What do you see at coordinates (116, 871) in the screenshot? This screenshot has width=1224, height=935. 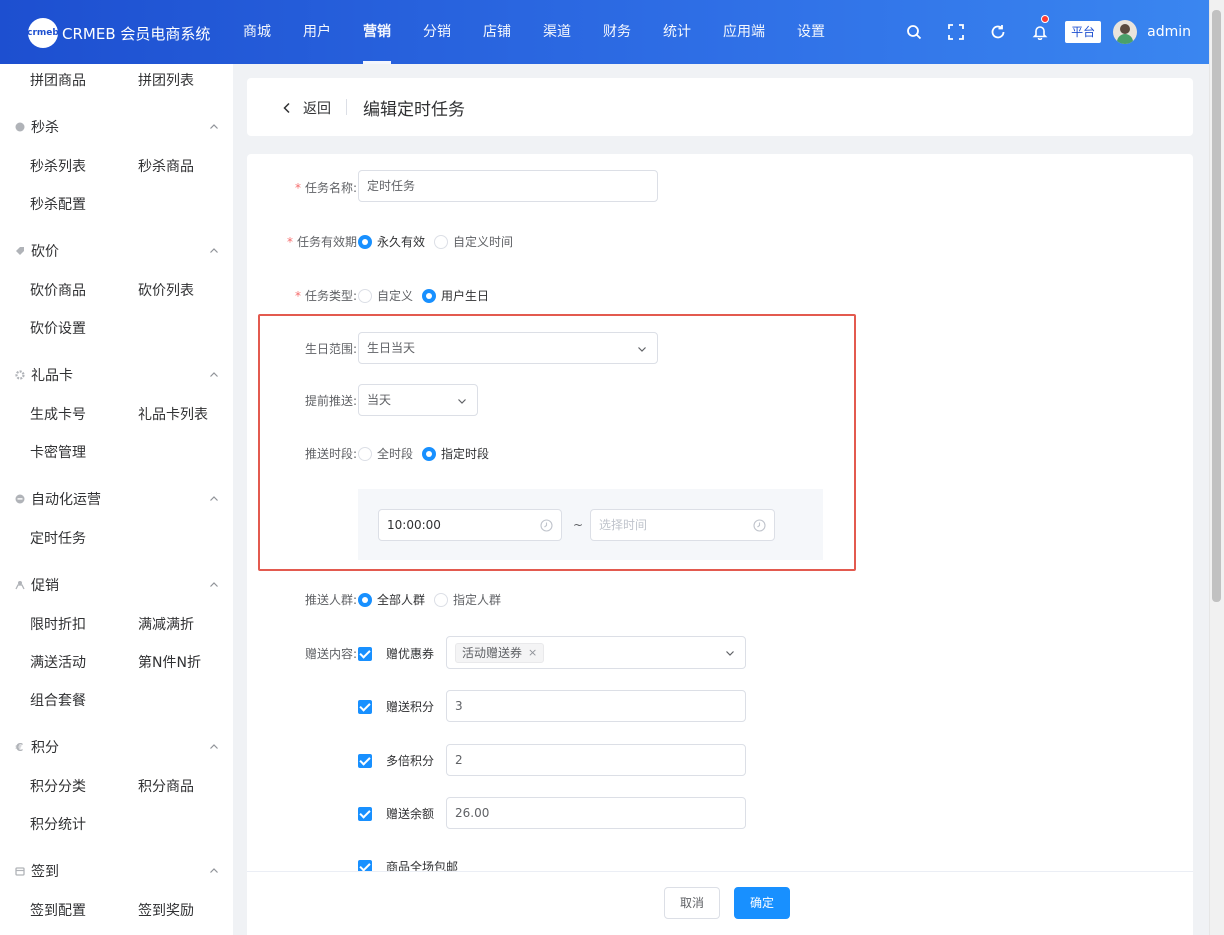 I see `sidebar-group-checkin: 签到` at bounding box center [116, 871].